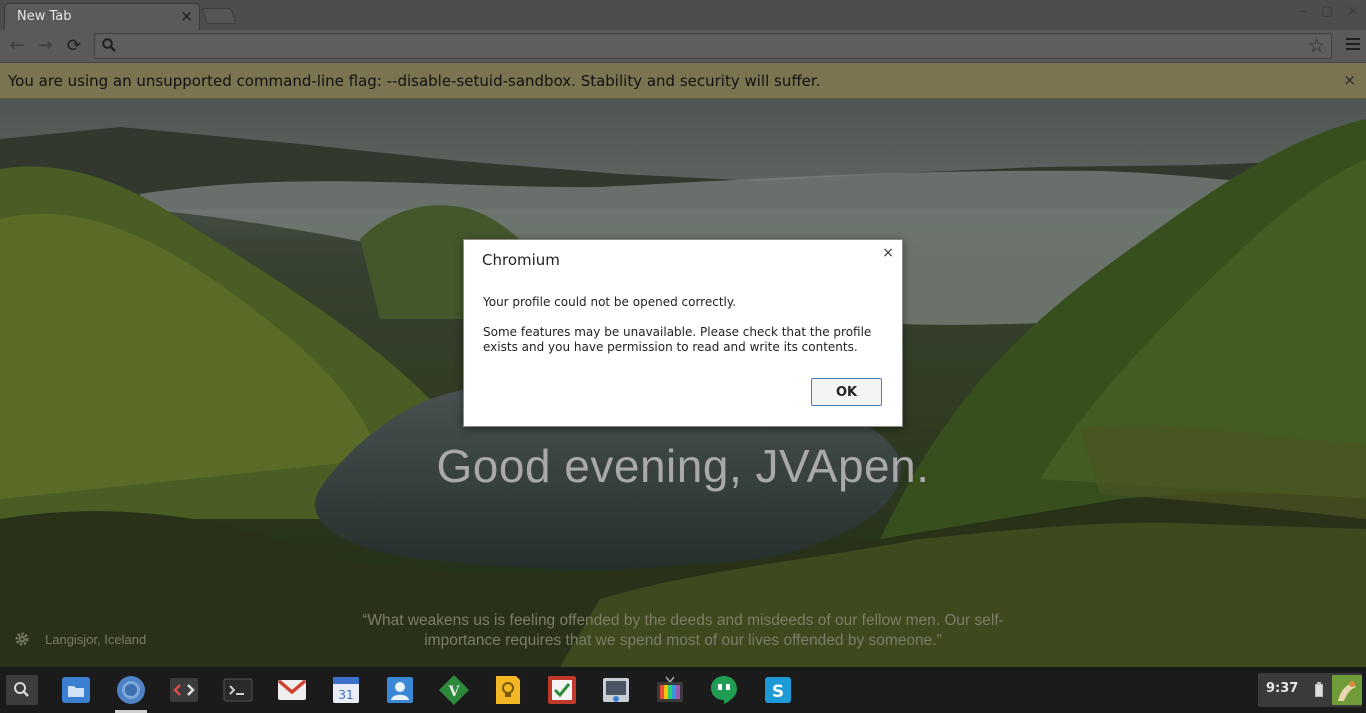 The width and height of the screenshot is (1366, 713). What do you see at coordinates (1349, 80) in the screenshot?
I see `infobar-close-icon: ×` at bounding box center [1349, 80].